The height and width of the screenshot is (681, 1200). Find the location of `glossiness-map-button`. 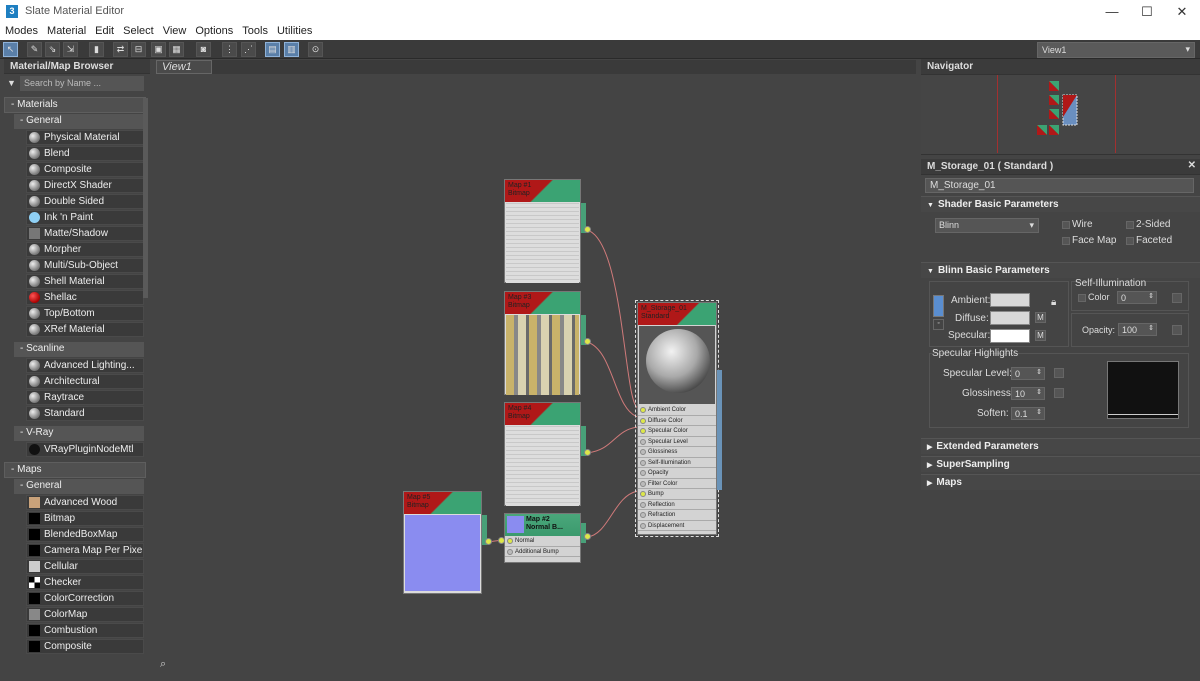

glossiness-map-button is located at coordinates (1059, 393).